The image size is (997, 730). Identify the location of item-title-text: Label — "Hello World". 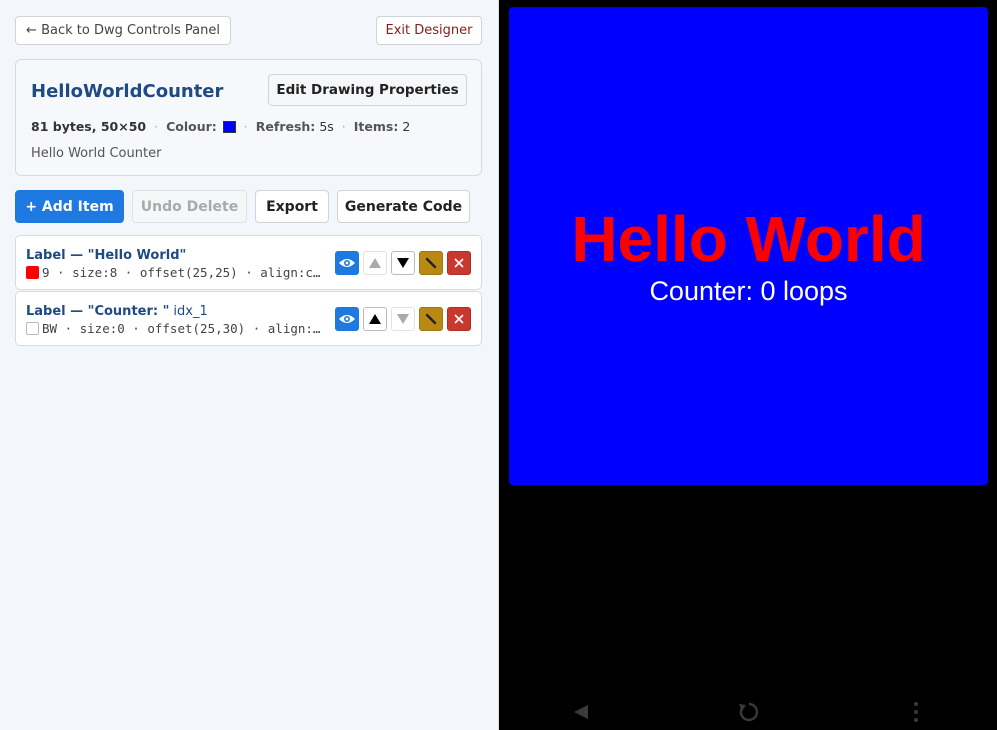
(106, 255).